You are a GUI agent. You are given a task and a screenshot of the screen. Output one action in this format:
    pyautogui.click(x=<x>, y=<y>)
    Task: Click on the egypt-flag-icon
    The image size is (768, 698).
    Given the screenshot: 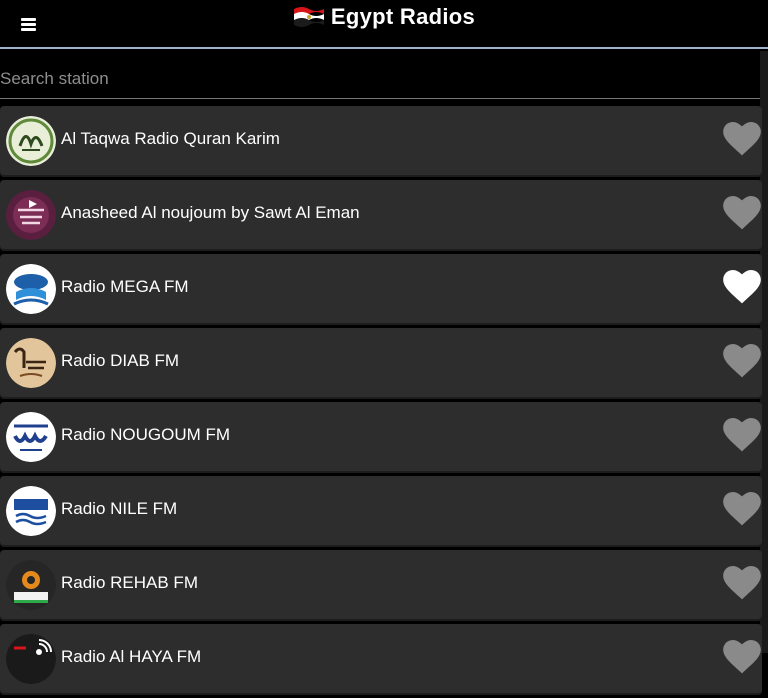 What is the action you would take?
    pyautogui.click(x=308, y=17)
    